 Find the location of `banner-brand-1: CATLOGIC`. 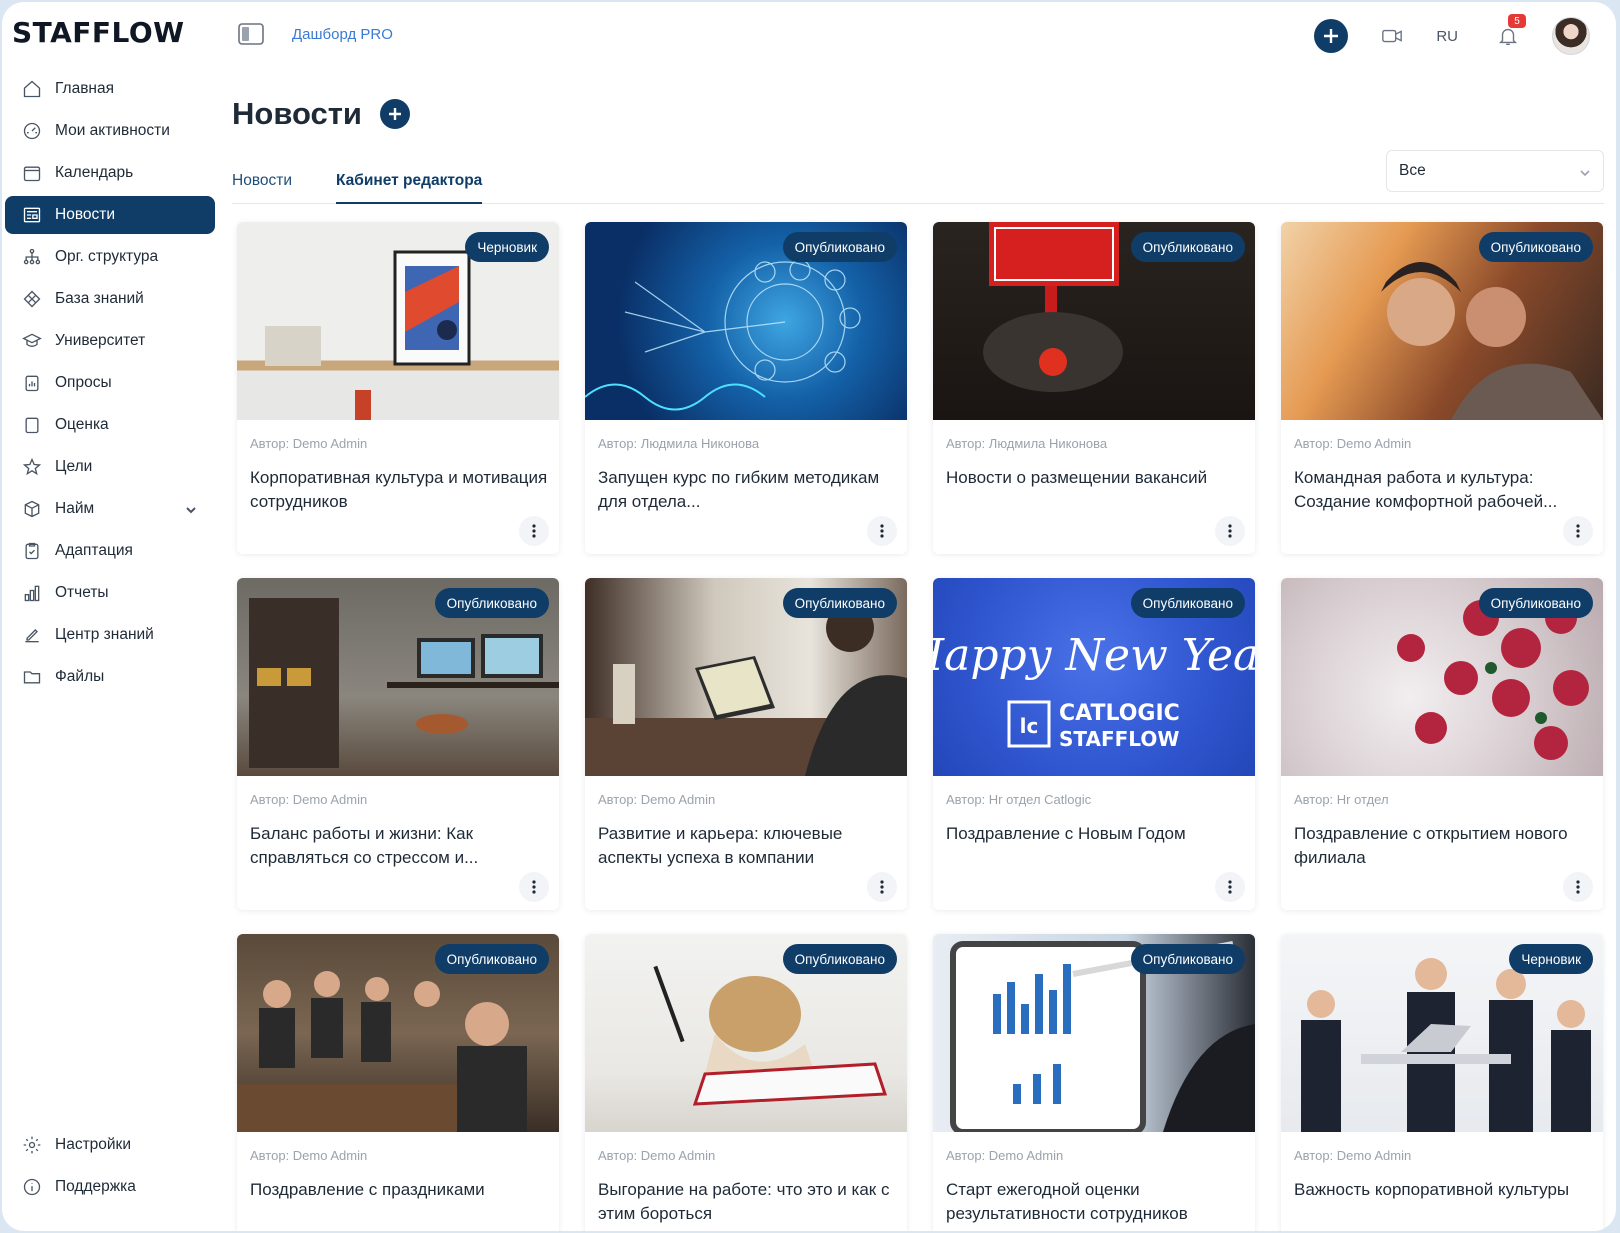

banner-brand-1: CATLOGIC is located at coordinates (1119, 713).